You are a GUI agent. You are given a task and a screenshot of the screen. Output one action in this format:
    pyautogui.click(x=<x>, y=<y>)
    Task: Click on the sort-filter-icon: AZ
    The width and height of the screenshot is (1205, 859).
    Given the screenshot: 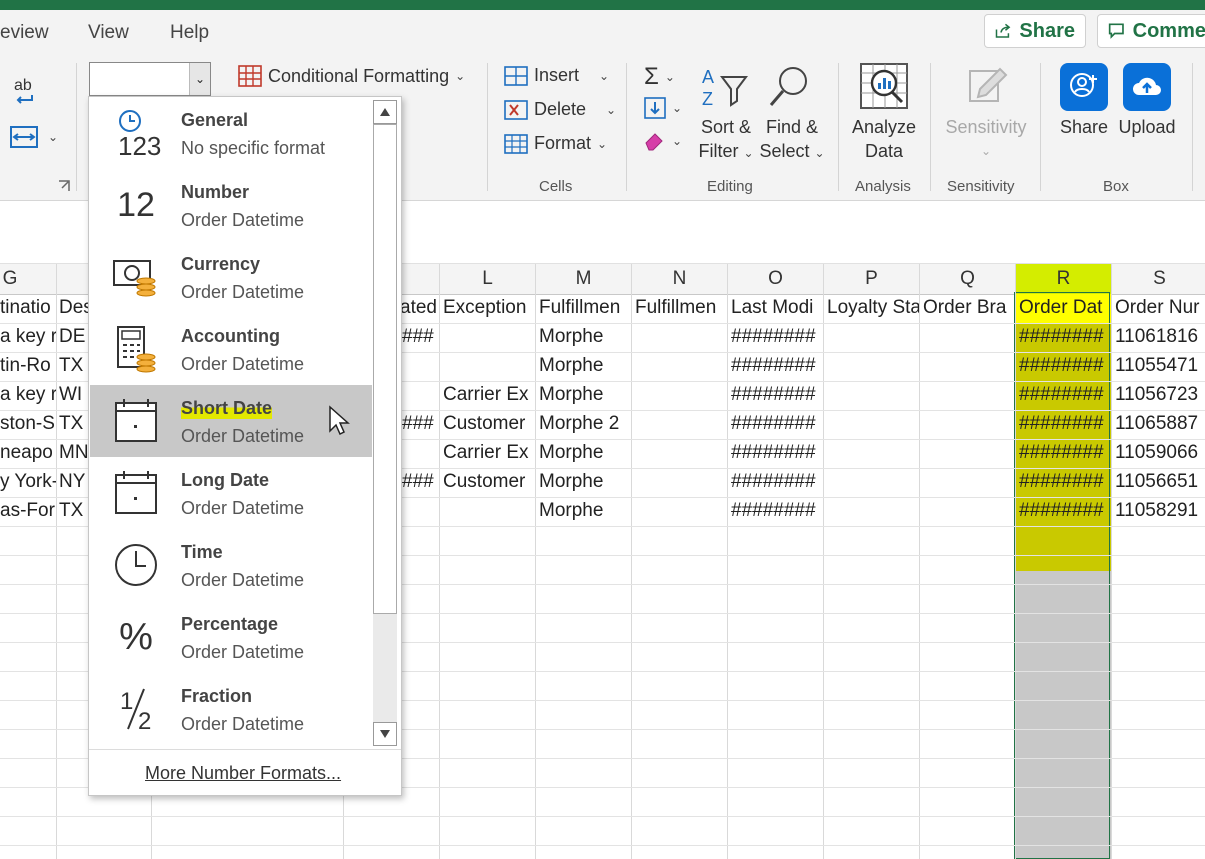 What is the action you would take?
    pyautogui.click(x=725, y=89)
    